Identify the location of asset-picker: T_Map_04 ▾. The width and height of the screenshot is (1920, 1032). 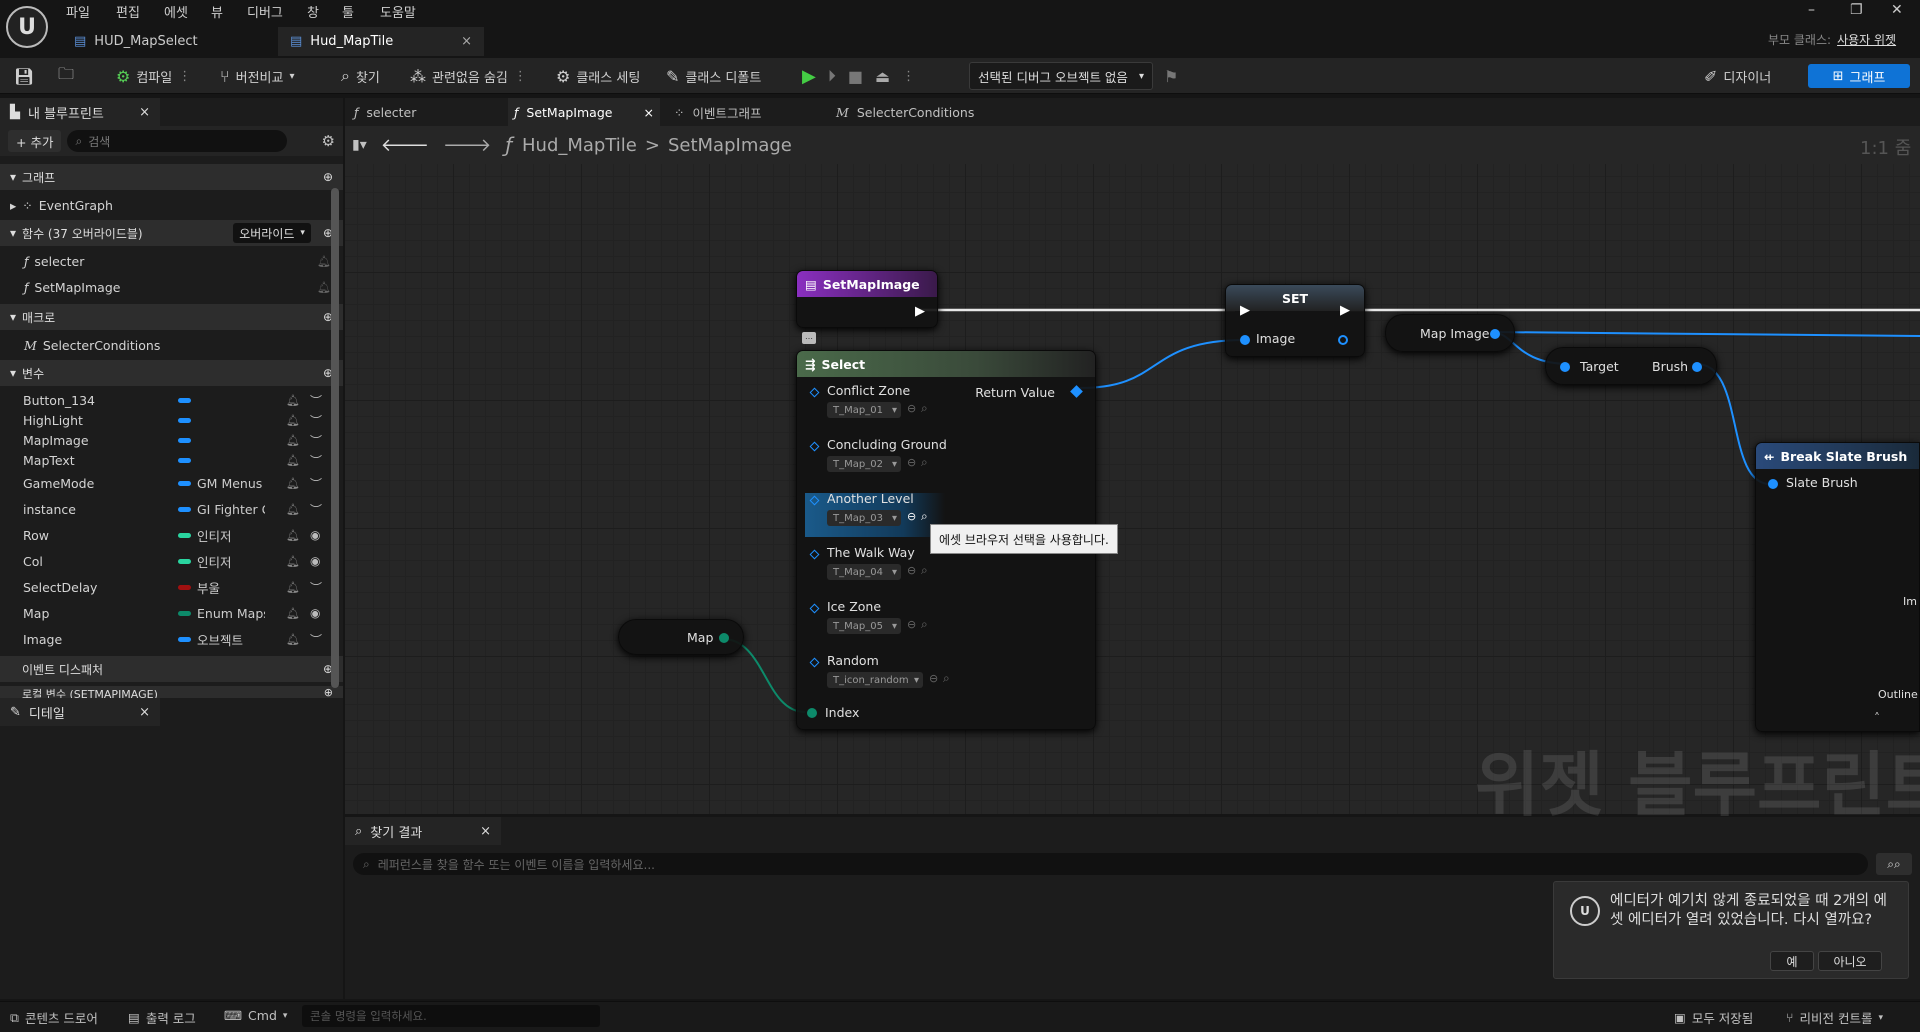
(864, 572).